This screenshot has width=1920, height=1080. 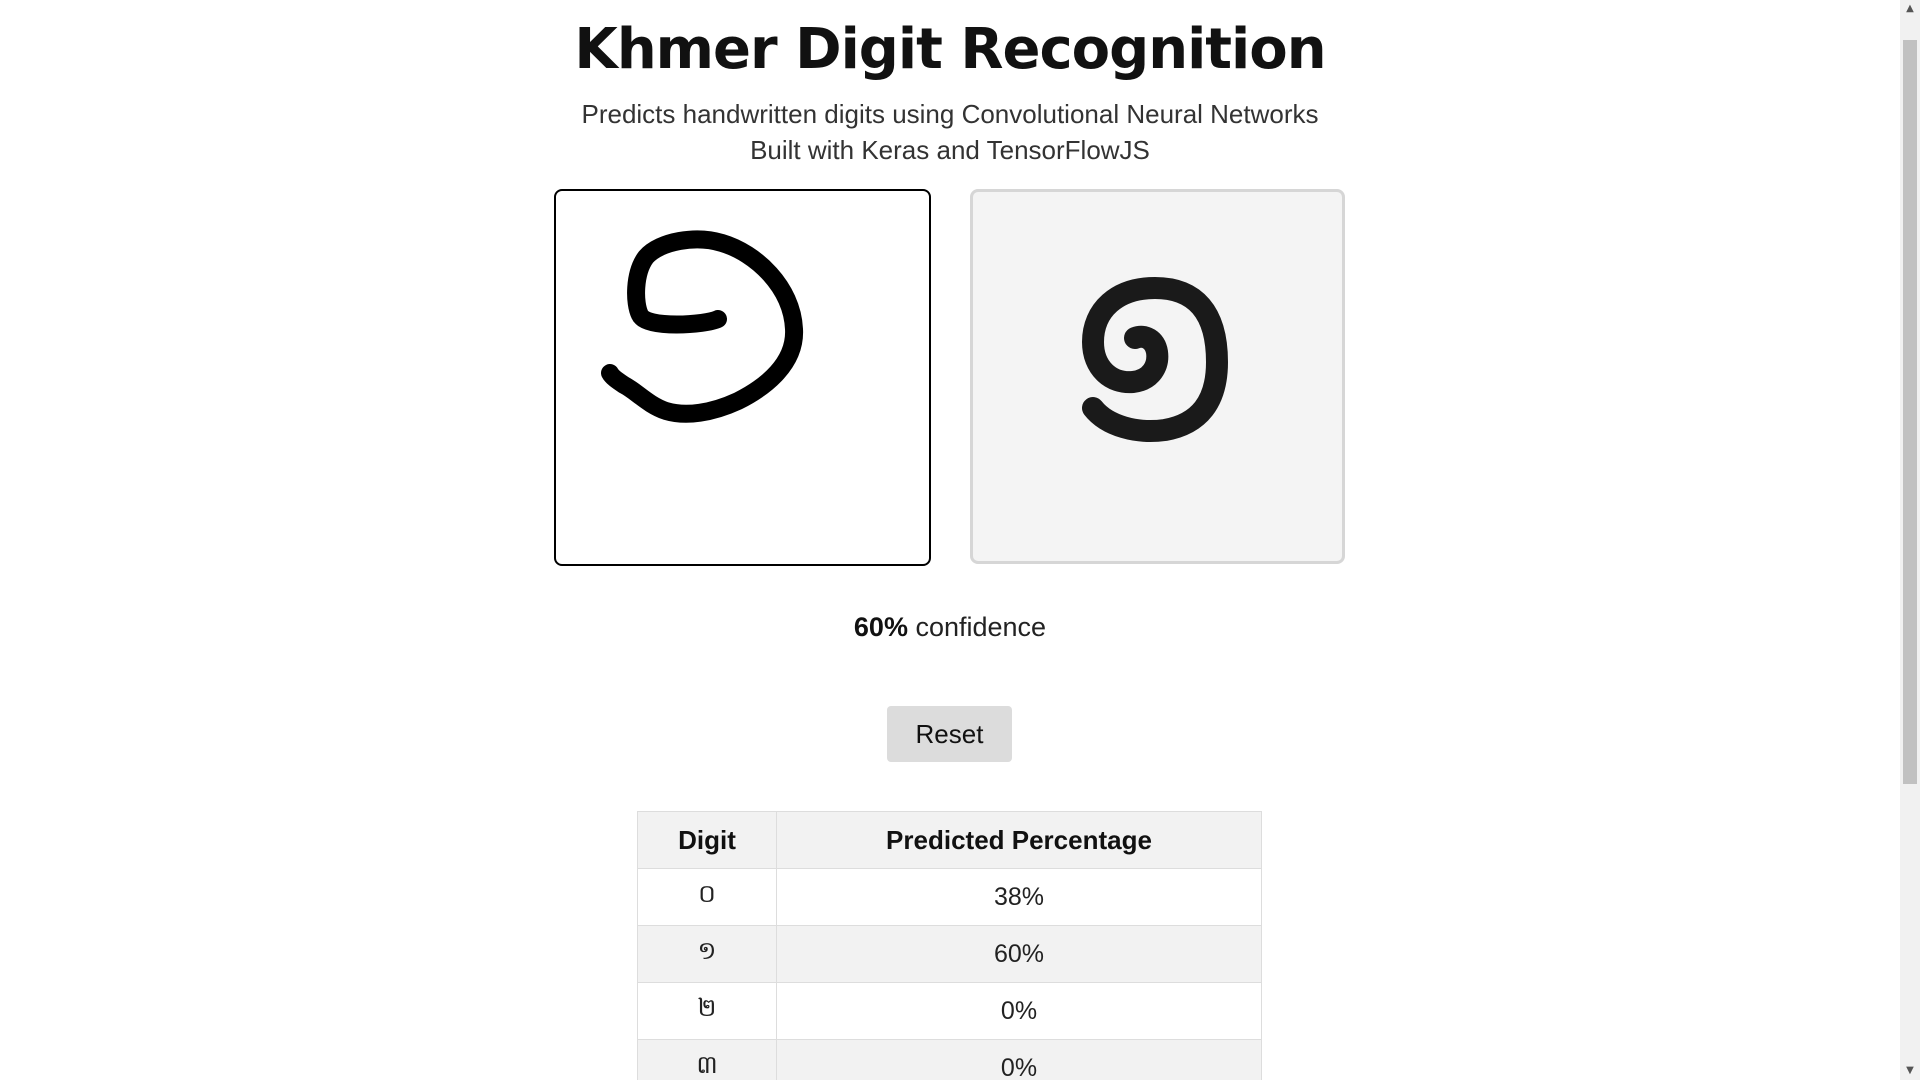 I want to click on predicted-digit-glyph, so click(x=1155, y=359).